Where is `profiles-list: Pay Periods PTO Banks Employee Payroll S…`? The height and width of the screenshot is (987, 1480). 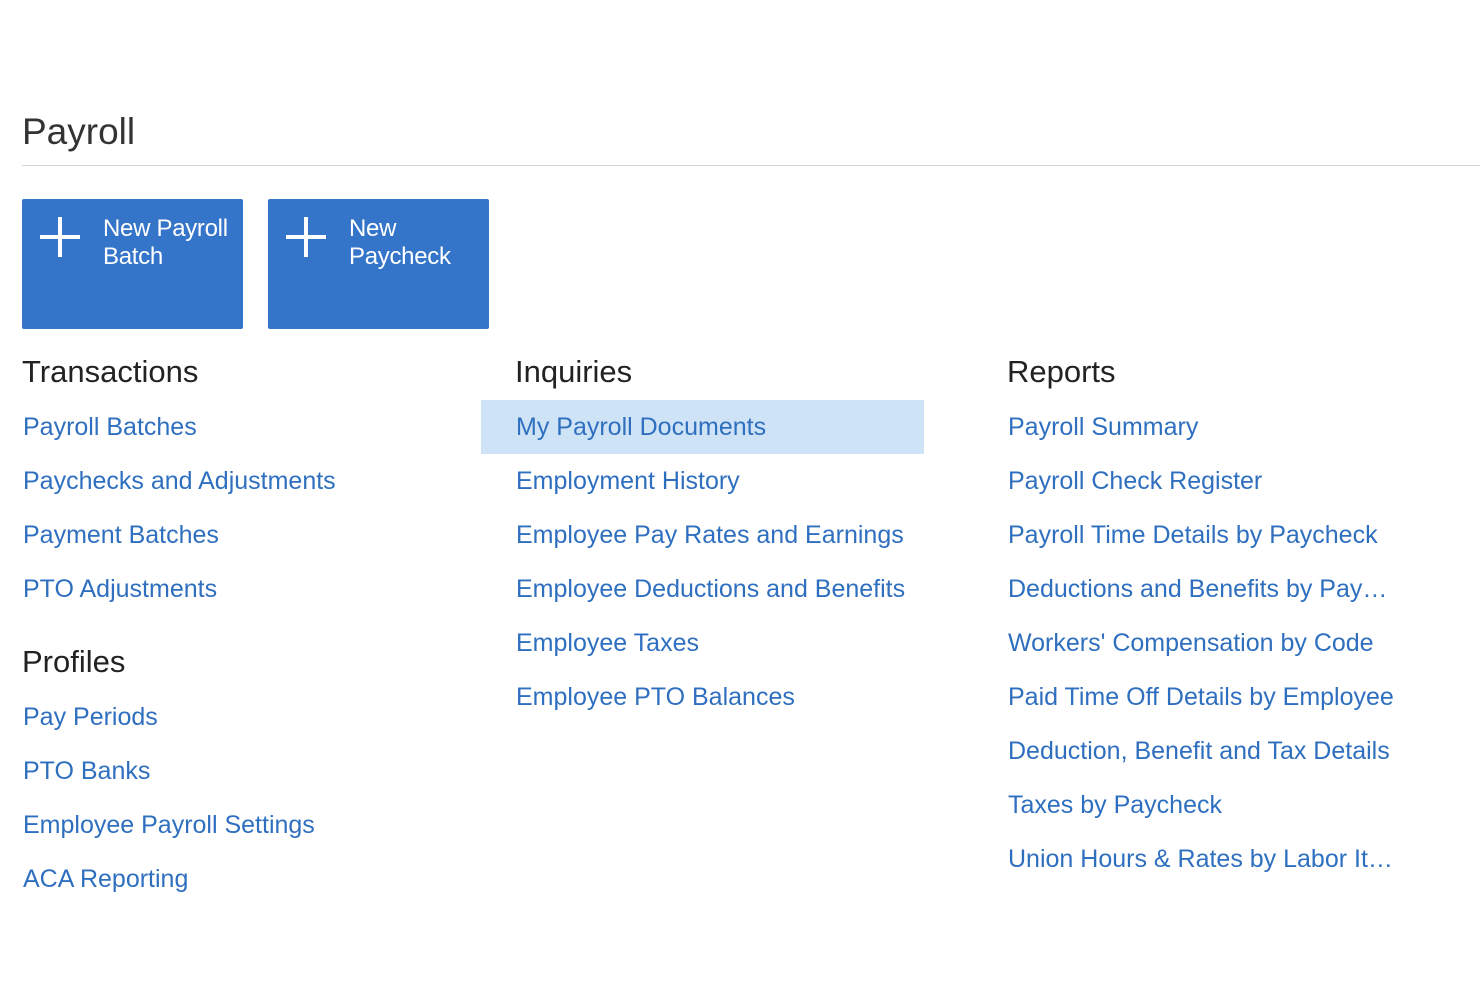
profiles-list: Pay Periods PTO Banks Employee Payroll S… is located at coordinates (247, 798).